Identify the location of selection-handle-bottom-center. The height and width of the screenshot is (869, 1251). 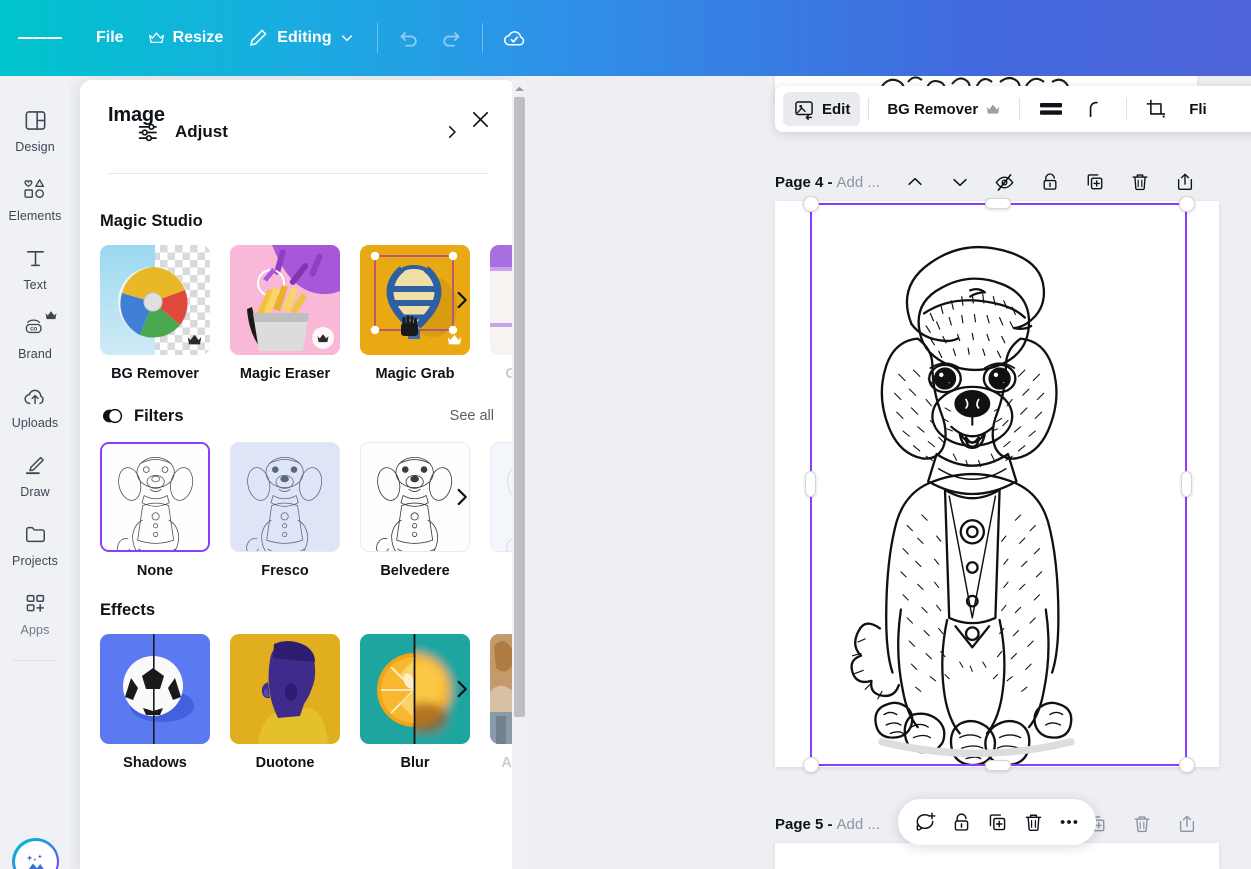
(998, 765).